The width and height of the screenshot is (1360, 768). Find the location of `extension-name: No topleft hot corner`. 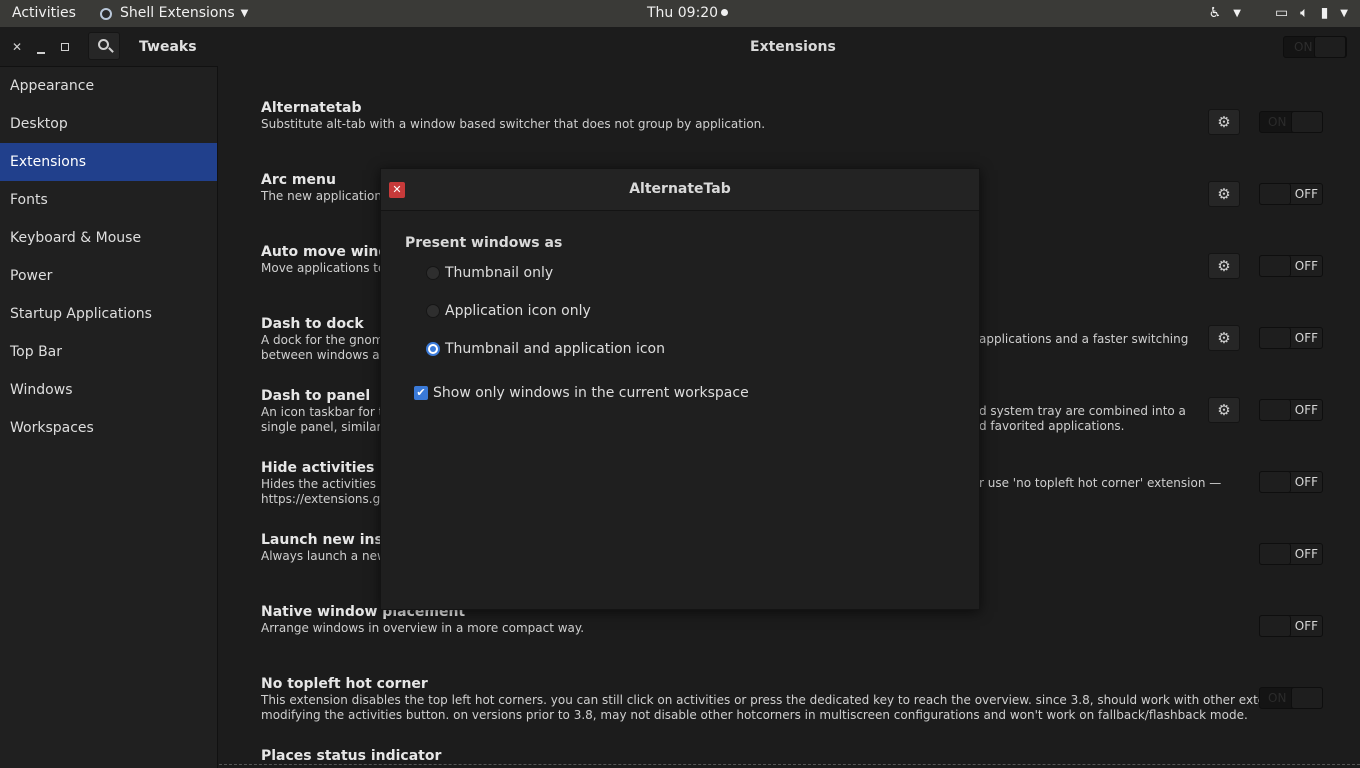

extension-name: No topleft hot corner is located at coordinates (344, 684).